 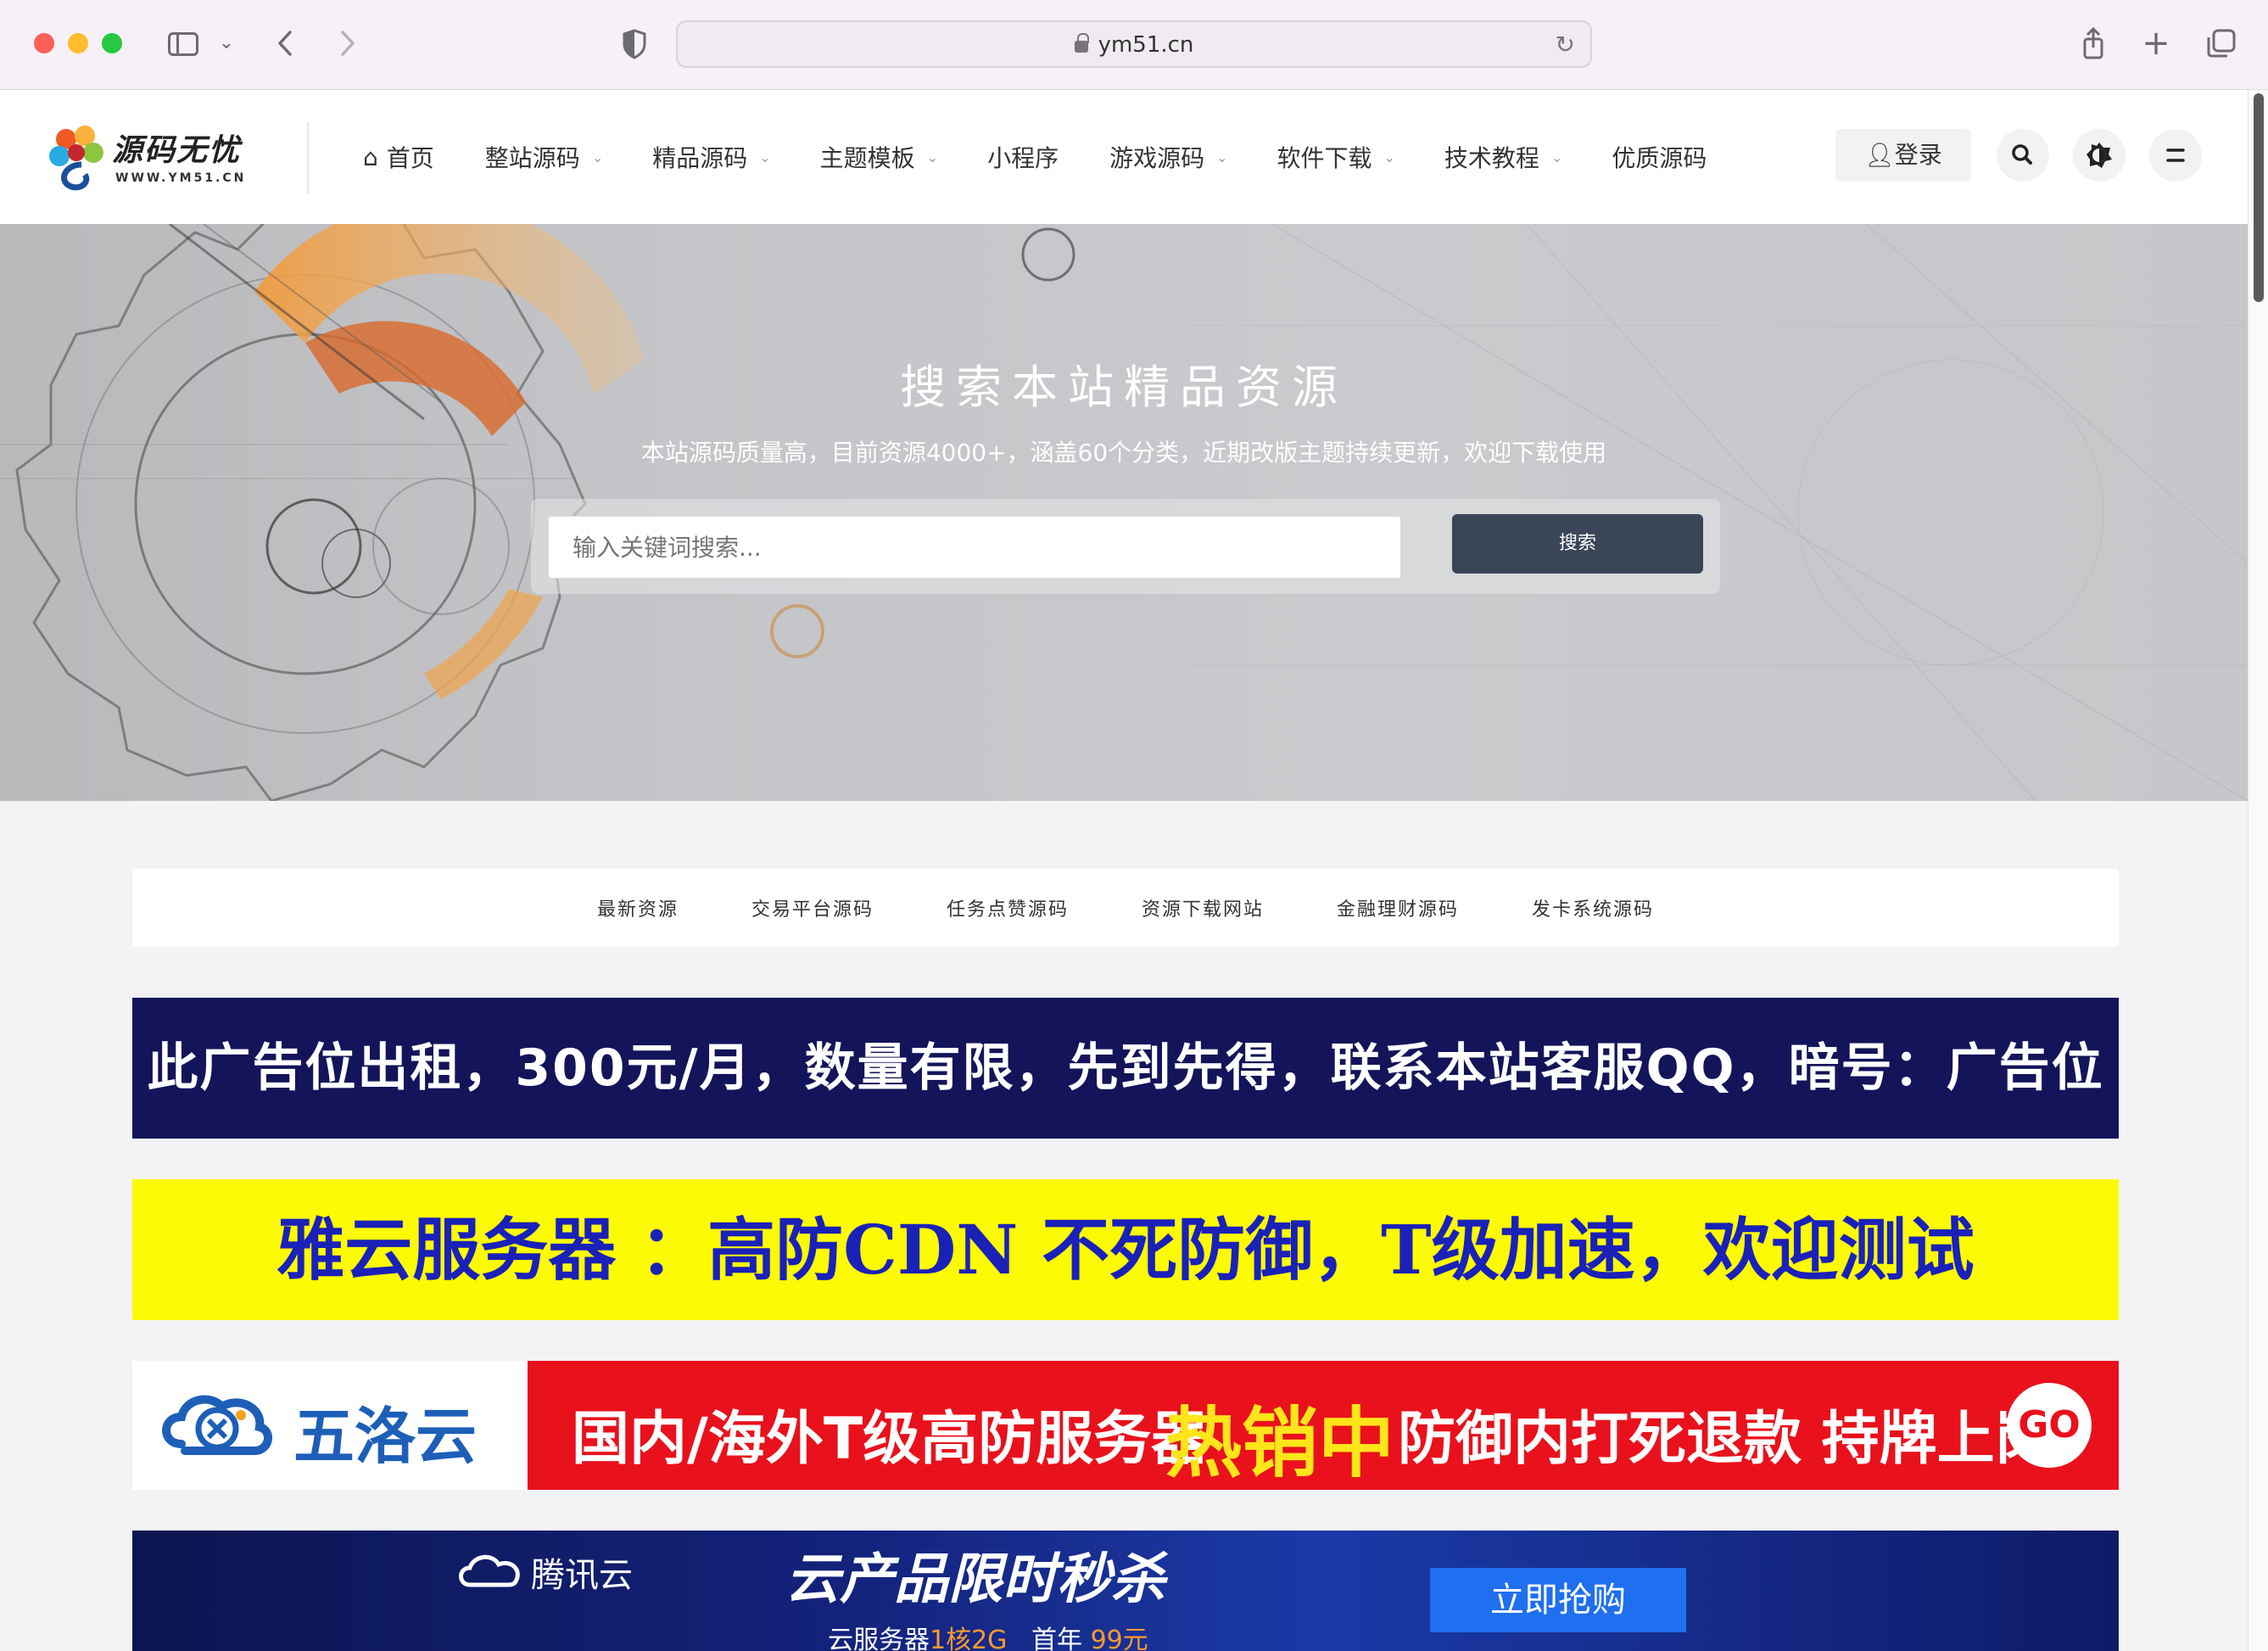 I want to click on site-logo: 源码无忧 WWW.YM51.CN, so click(x=153, y=157).